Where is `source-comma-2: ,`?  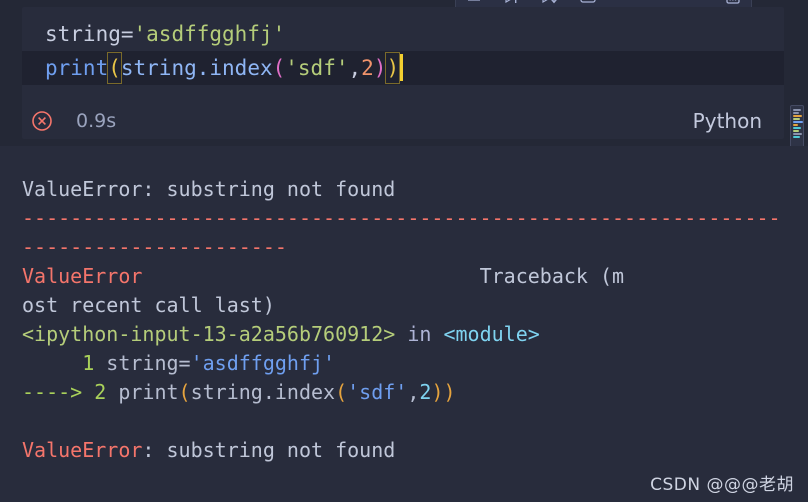 source-comma-2: , is located at coordinates (413, 392).